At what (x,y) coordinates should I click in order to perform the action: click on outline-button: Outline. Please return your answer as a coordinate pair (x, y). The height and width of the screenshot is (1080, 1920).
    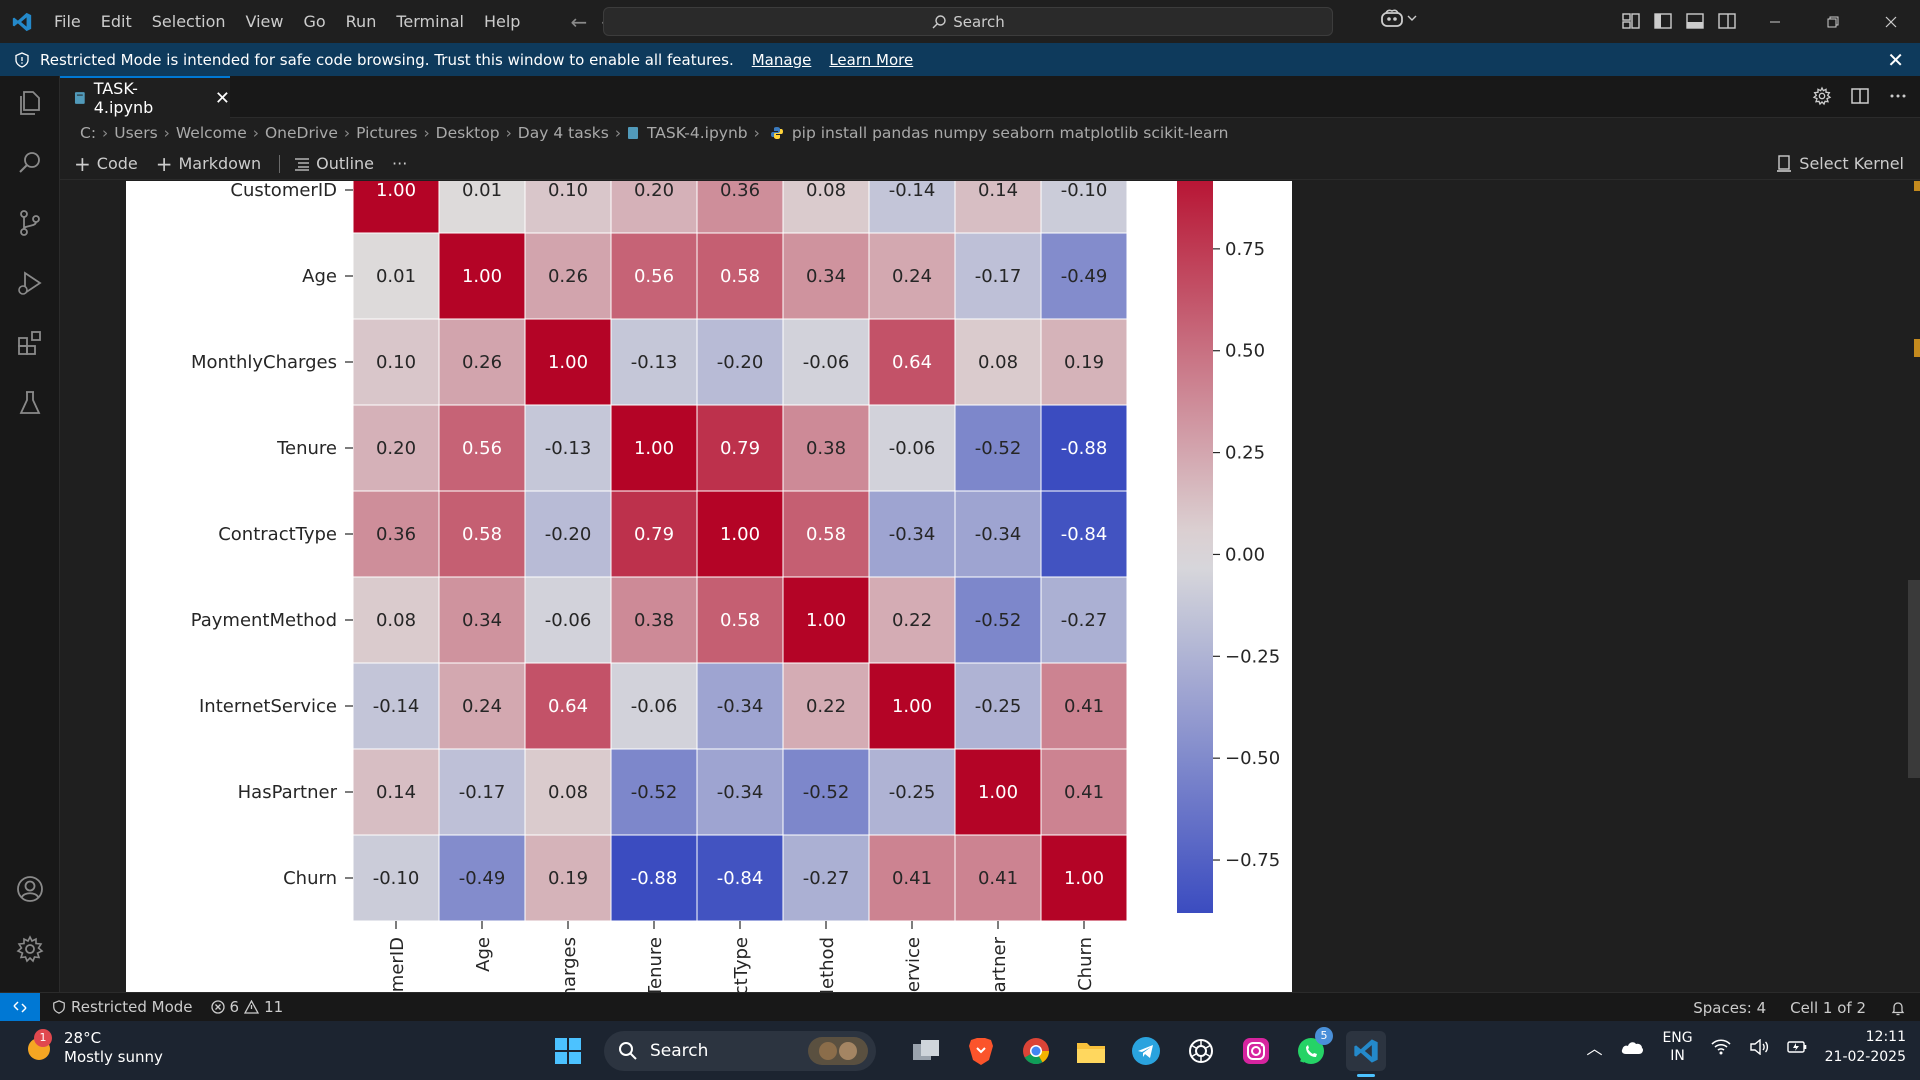
    Looking at the image, I should click on (334, 163).